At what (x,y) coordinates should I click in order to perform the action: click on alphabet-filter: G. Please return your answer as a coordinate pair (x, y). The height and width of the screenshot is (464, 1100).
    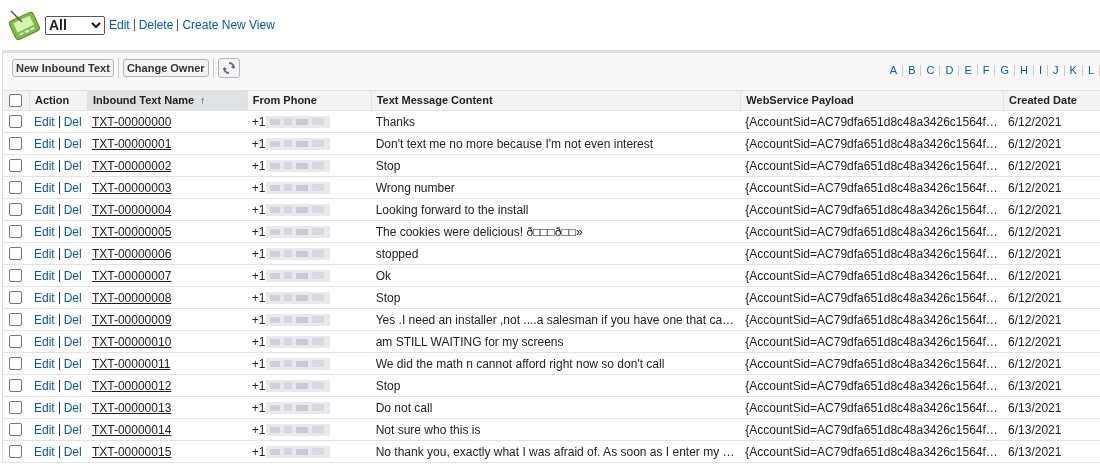
    Looking at the image, I should click on (1004, 70).